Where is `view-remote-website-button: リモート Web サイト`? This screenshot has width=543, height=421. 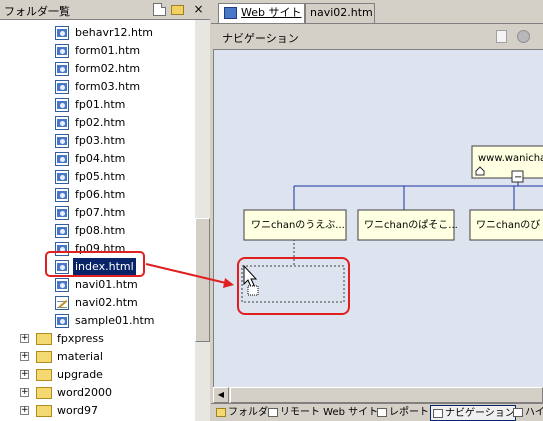 view-remote-website-button: リモート Web サイト is located at coordinates (322, 413).